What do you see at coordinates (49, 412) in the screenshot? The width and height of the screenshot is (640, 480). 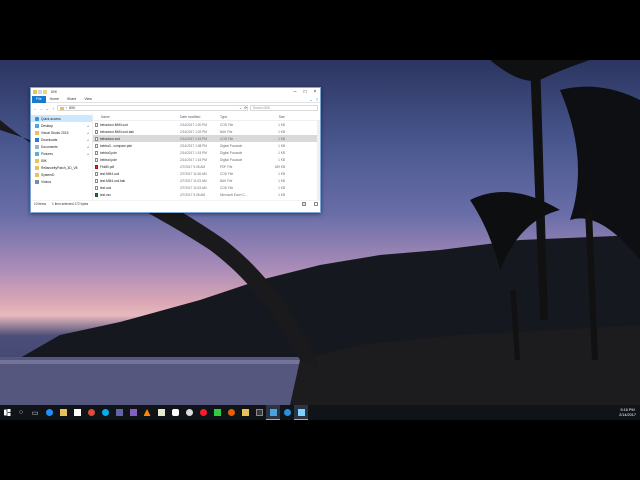 I see `taskbar-edge` at bounding box center [49, 412].